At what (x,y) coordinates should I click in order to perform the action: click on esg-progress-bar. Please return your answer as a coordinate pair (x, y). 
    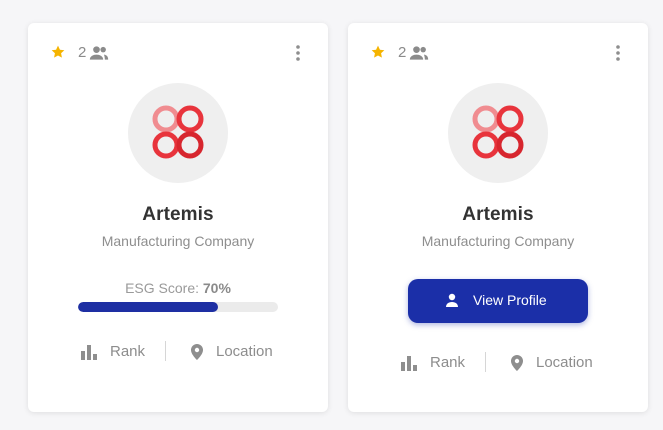
    Looking at the image, I should click on (178, 307).